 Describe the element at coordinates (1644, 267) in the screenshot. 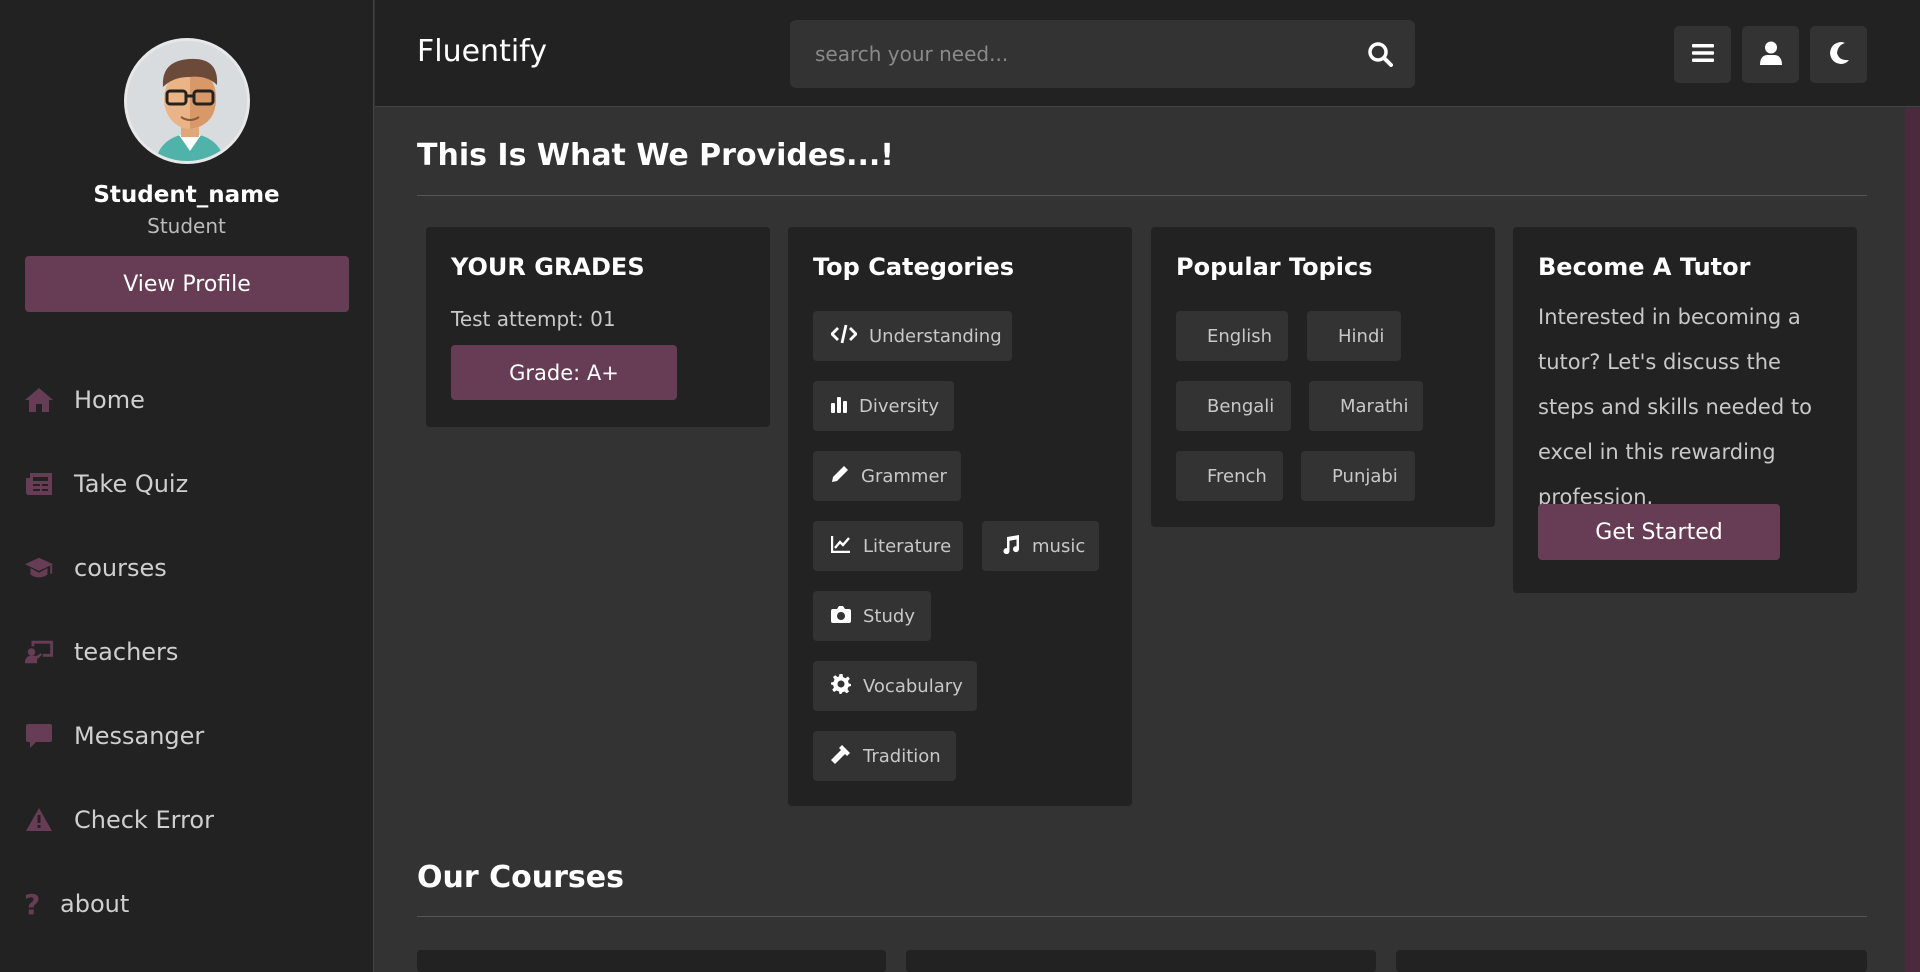

I see `become-tutor-title: Become A Tutor` at that location.